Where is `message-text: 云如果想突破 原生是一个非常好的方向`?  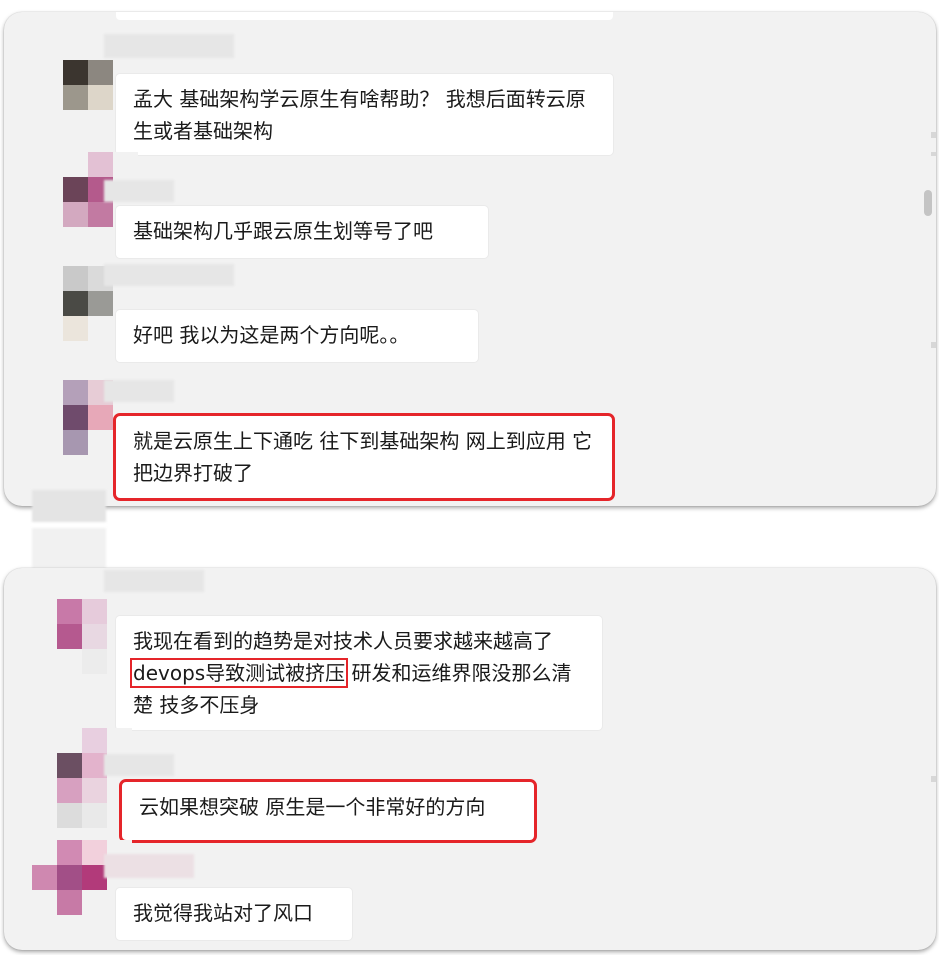
message-text: 云如果想突破 原生是一个非常好的方向 is located at coordinates (312, 807).